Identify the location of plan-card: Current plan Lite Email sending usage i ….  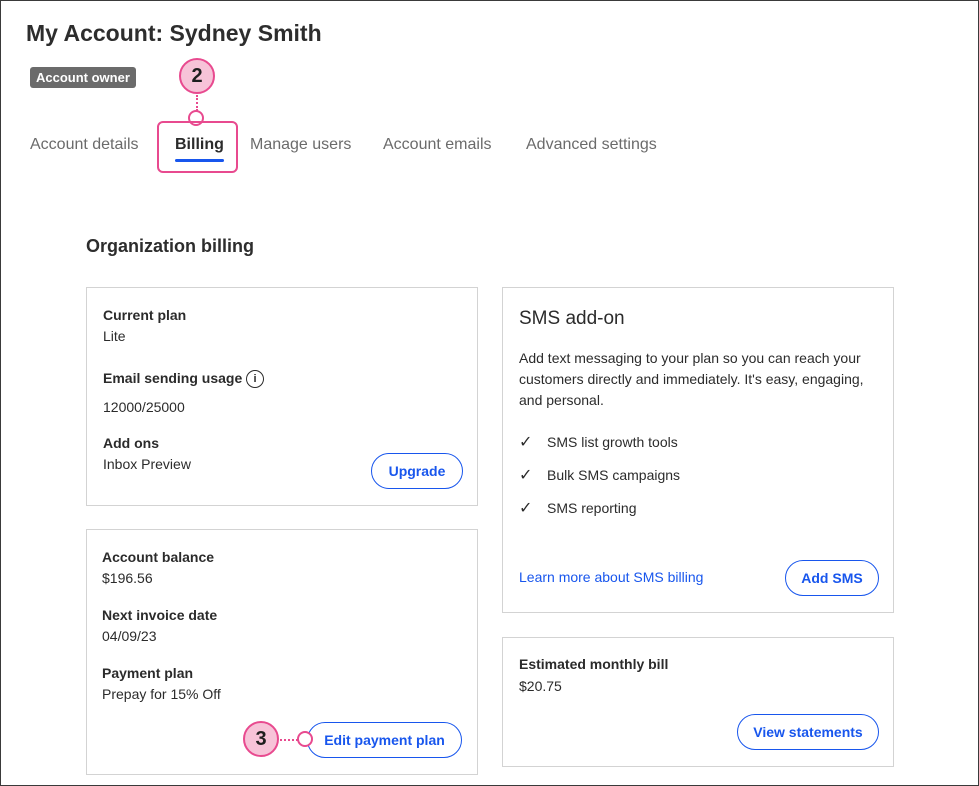
(282, 396).